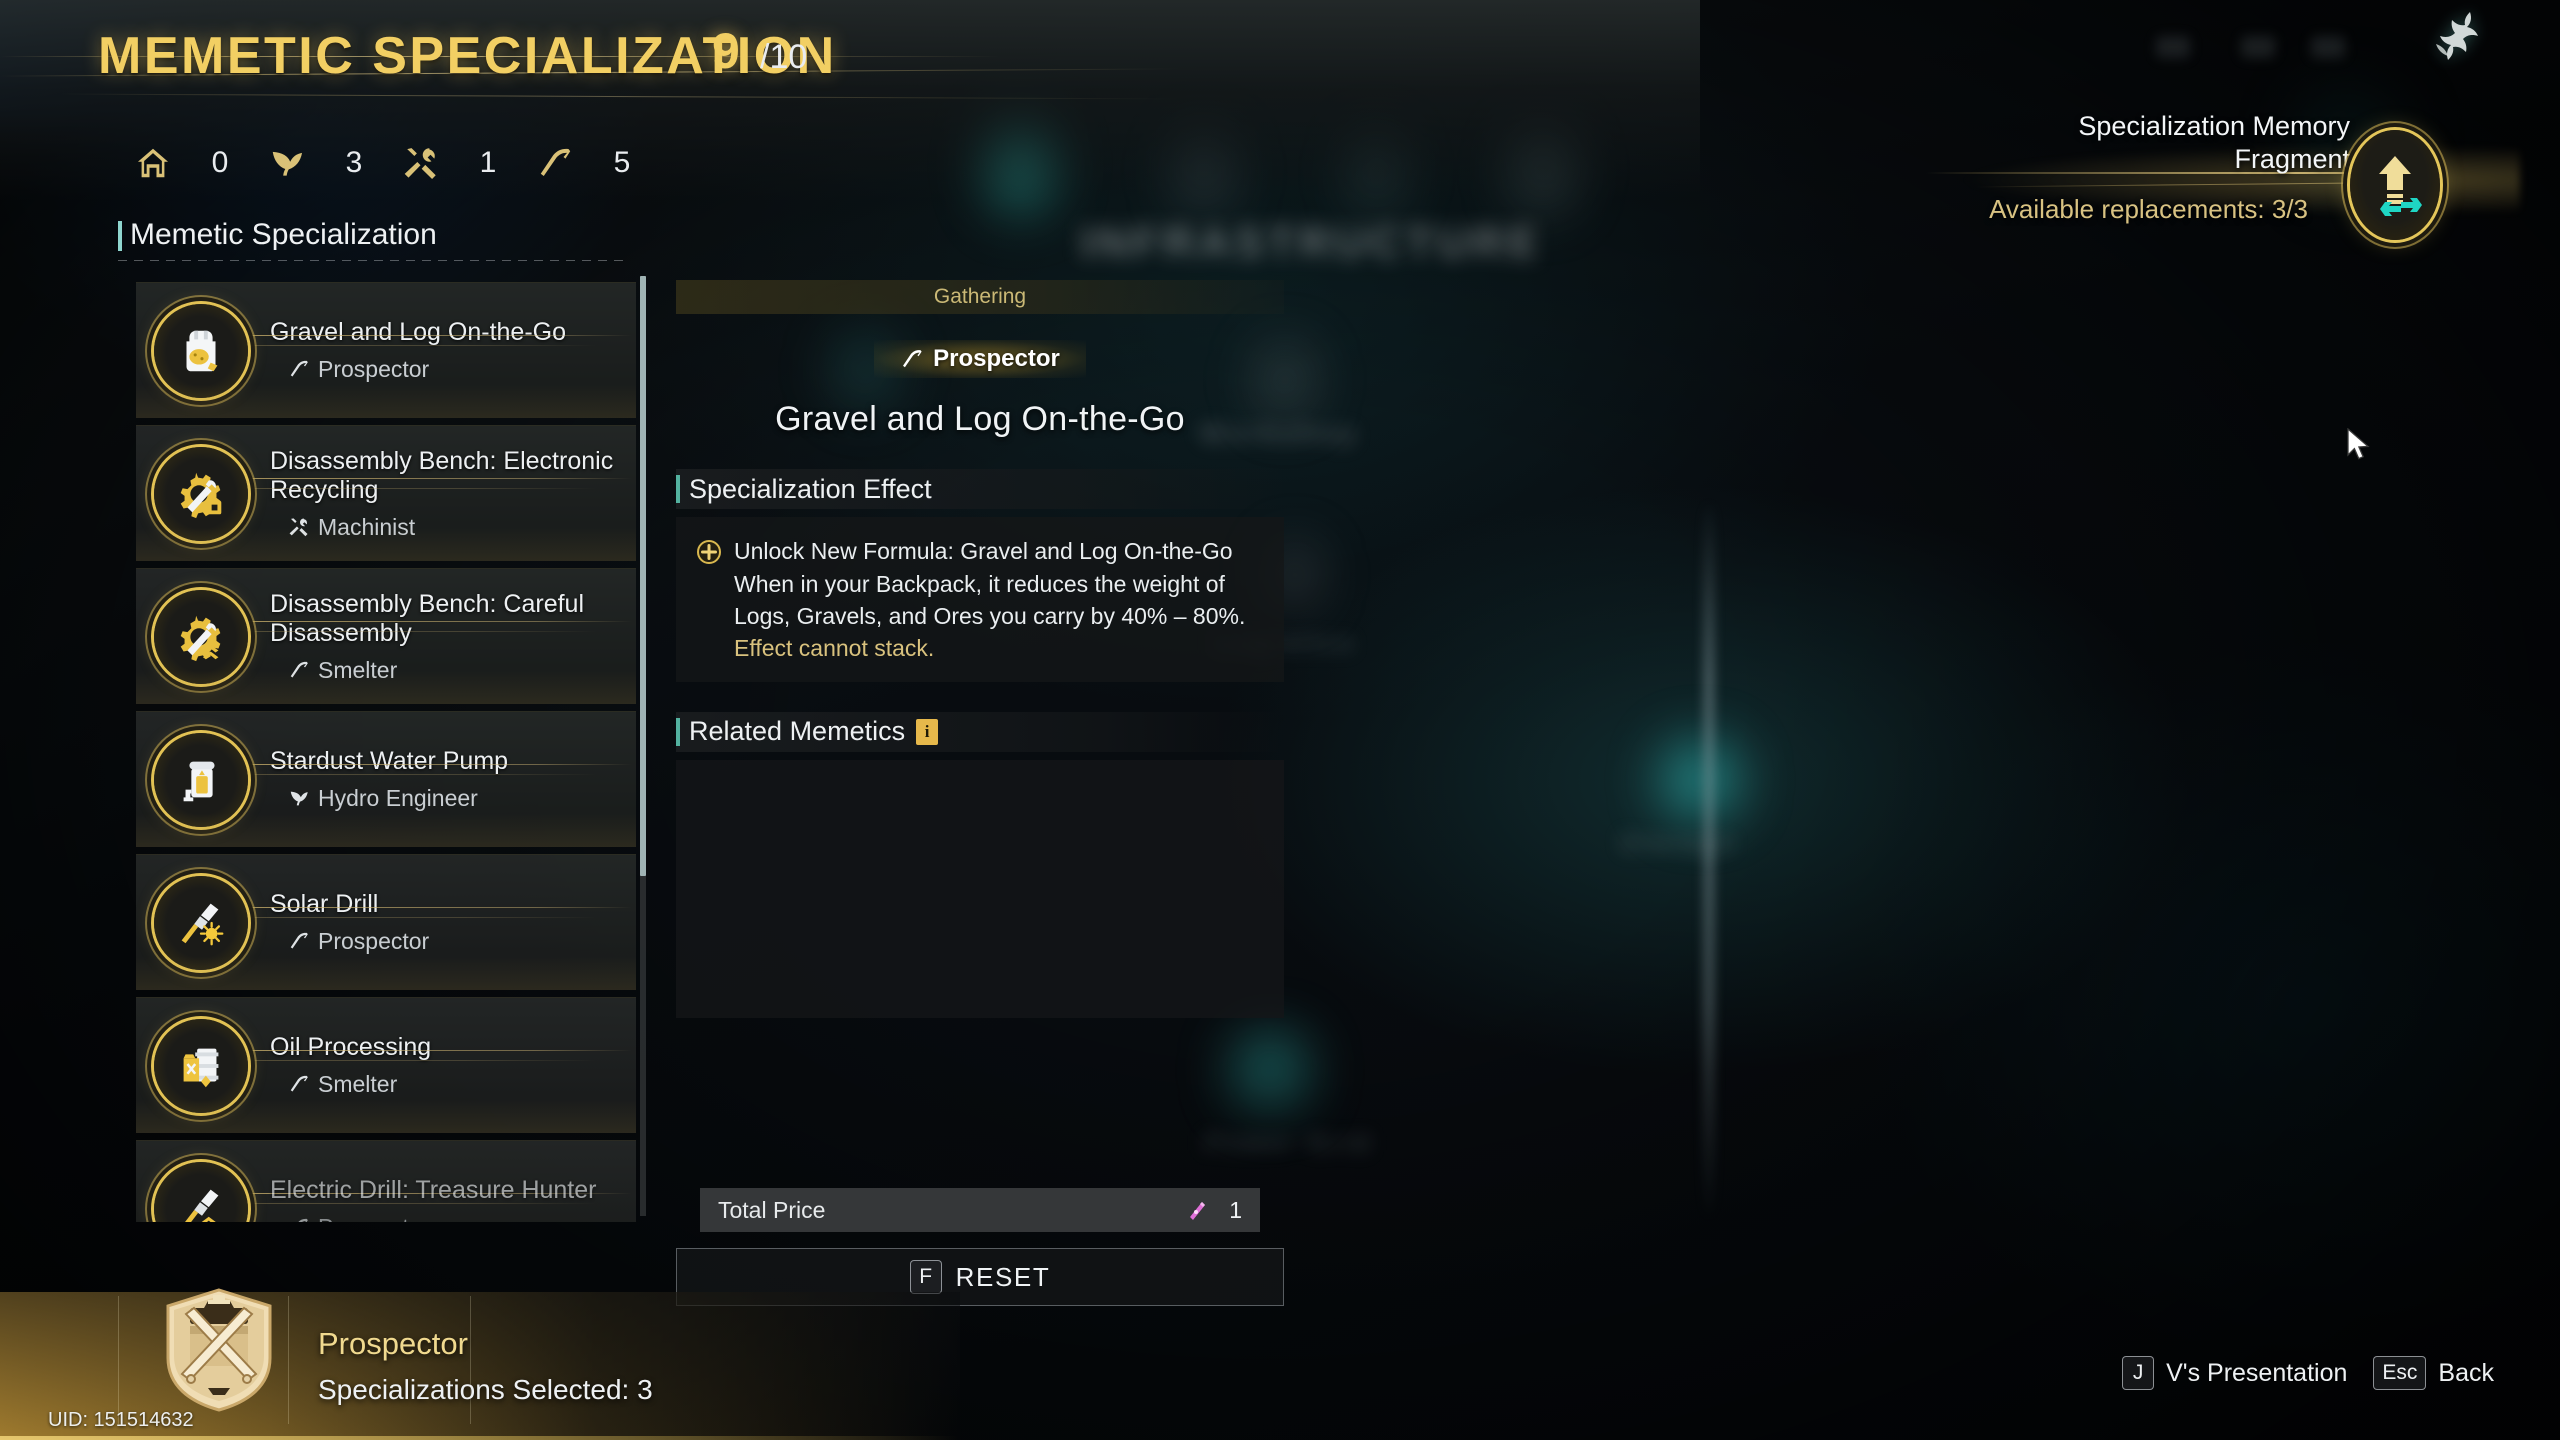 This screenshot has height=1440, width=2560. I want to click on hint-label: V's Presentation, so click(2257, 1372).